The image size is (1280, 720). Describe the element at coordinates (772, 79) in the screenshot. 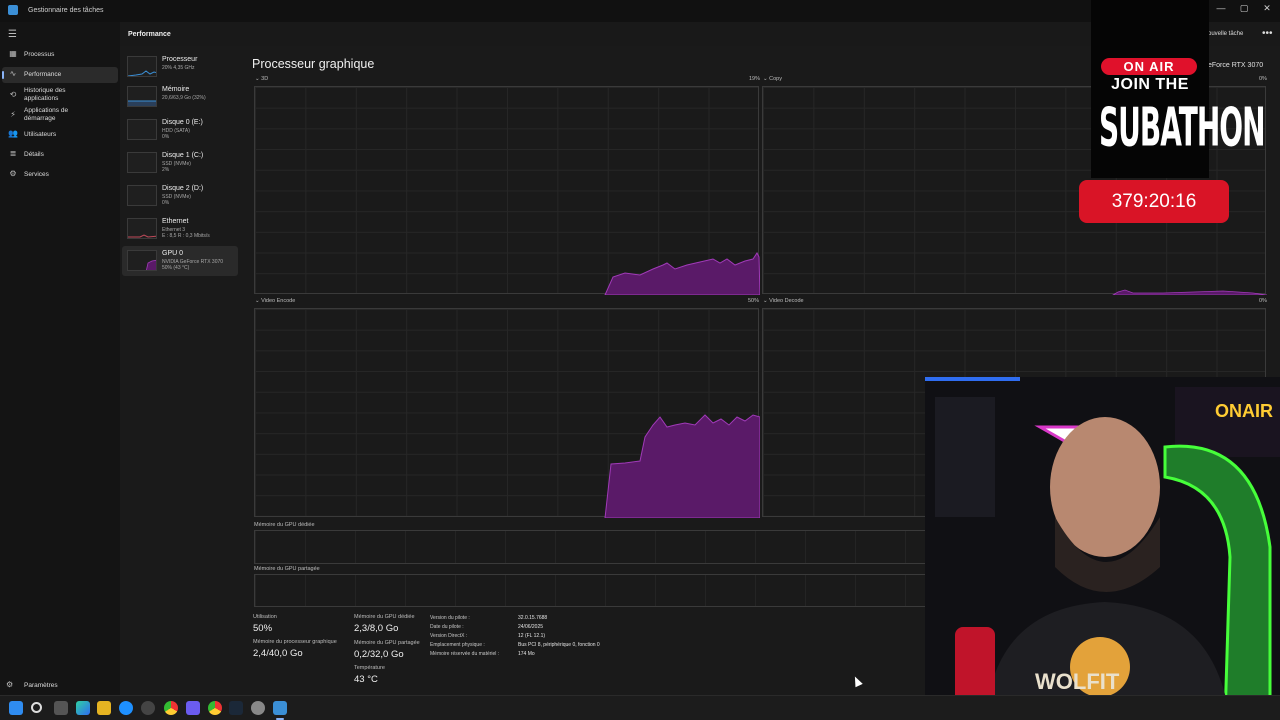

I see `graph-label-copy: ⌄ Copy` at that location.